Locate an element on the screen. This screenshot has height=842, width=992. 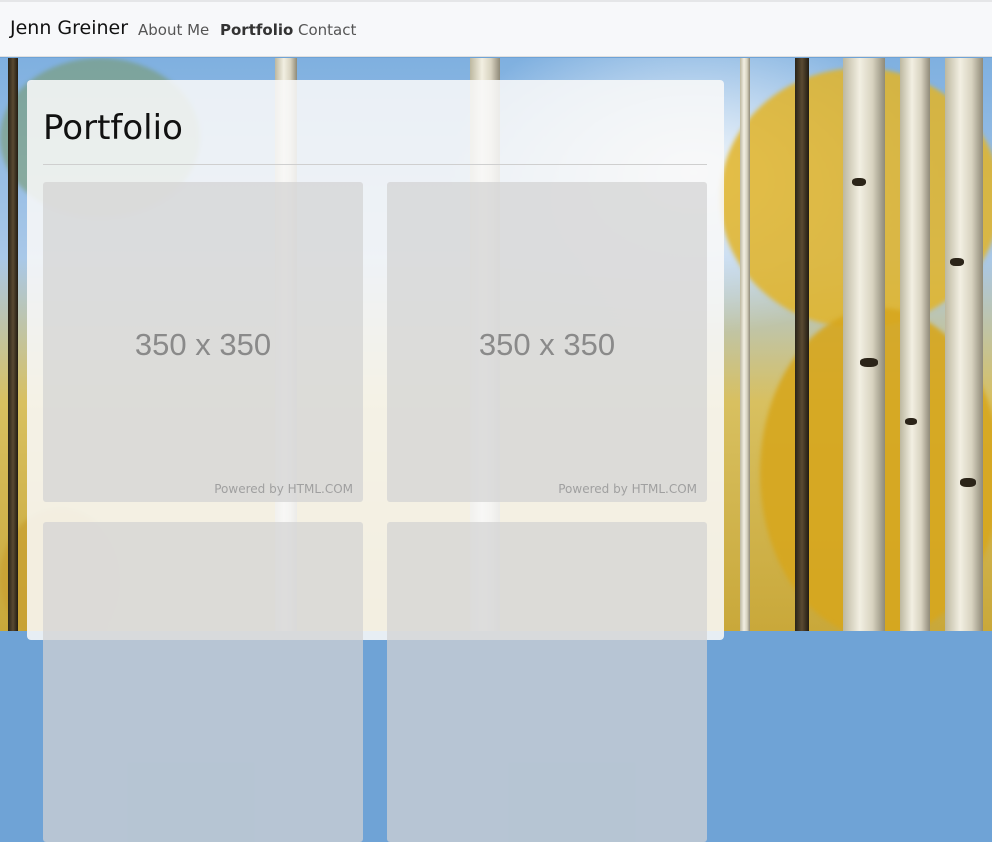
top-navbar: Jenn Greiner About Me Portfolio Contact is located at coordinates (496, 28).